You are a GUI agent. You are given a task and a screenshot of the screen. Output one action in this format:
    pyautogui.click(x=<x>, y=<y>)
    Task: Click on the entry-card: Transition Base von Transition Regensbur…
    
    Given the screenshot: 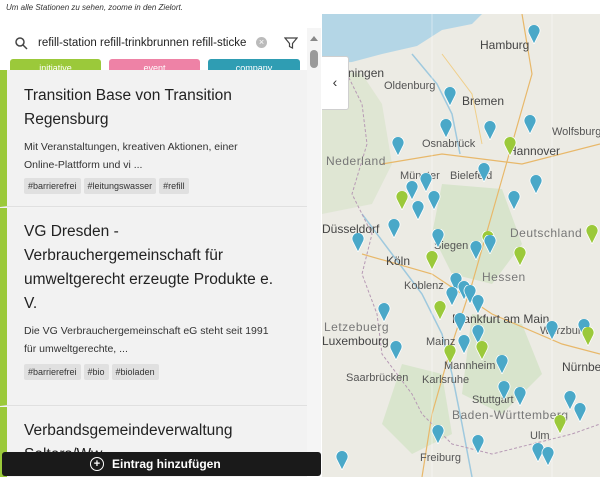 What is the action you would take?
    pyautogui.click(x=153, y=138)
    